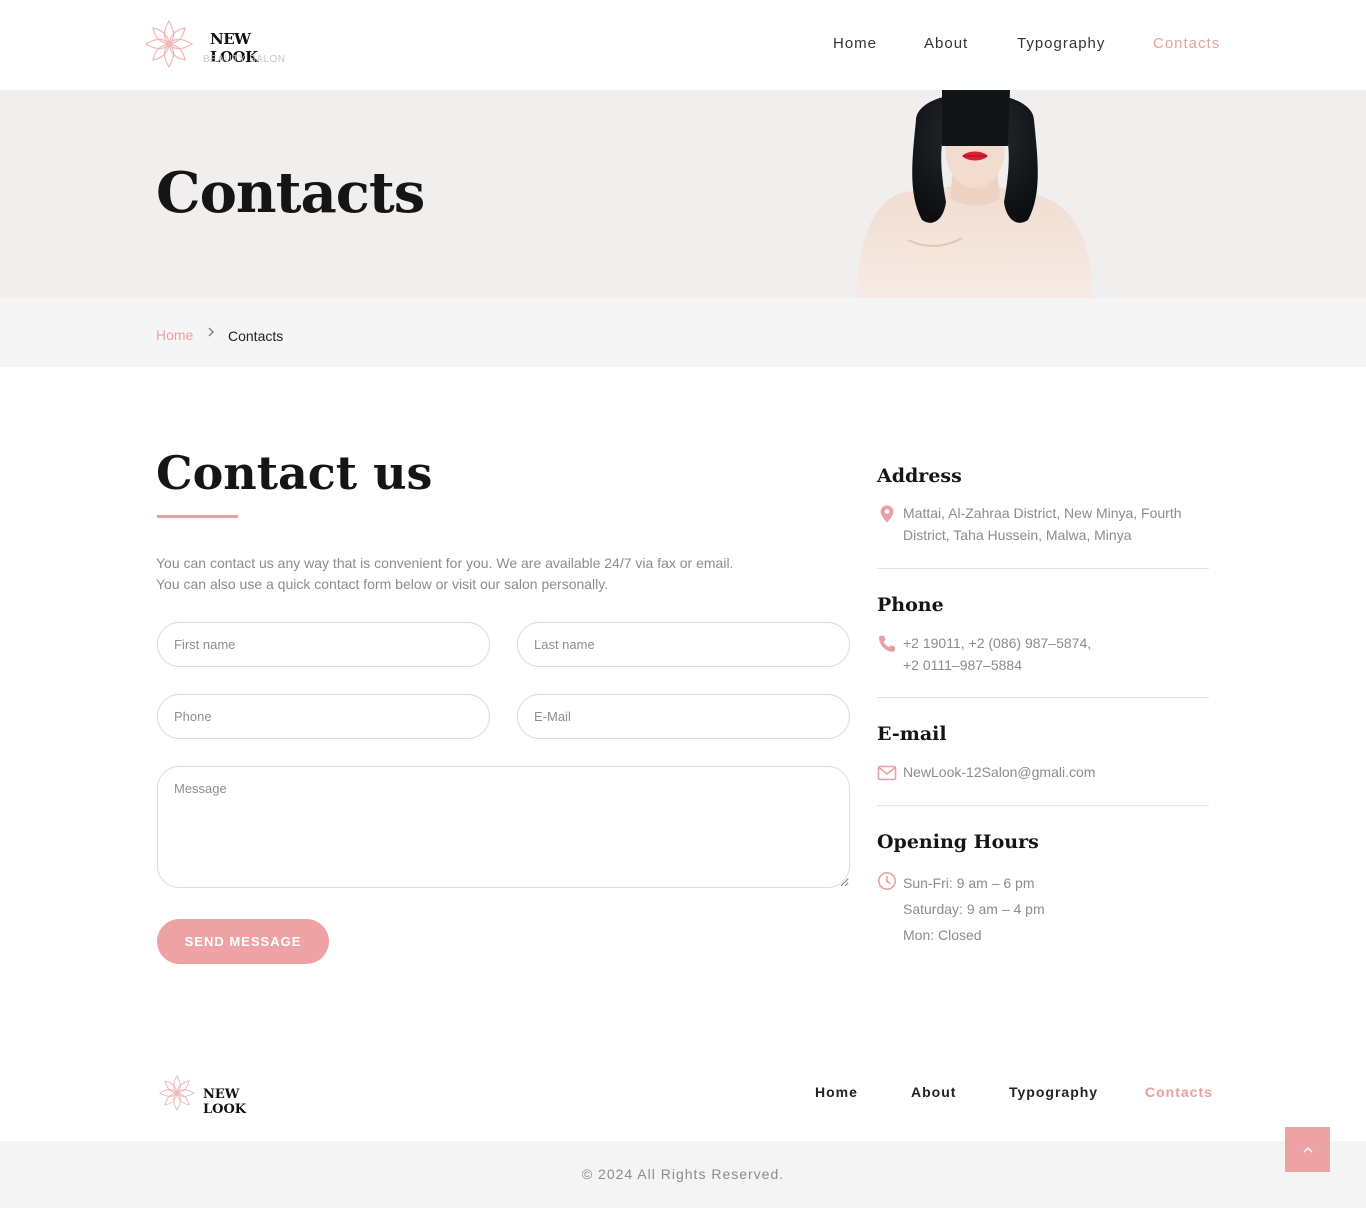 The height and width of the screenshot is (1208, 1366). What do you see at coordinates (243, 941) in the screenshot?
I see `send-message-button: SEND MESSAGE` at bounding box center [243, 941].